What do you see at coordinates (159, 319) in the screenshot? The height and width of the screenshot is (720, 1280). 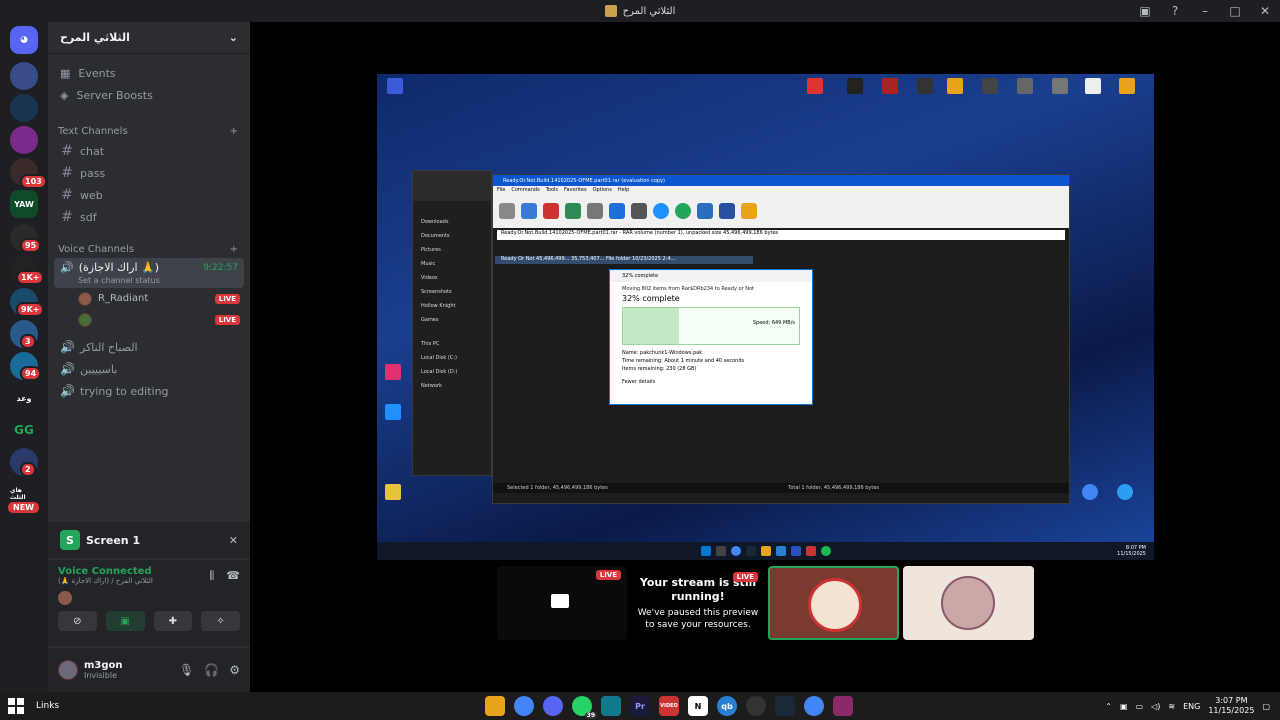 I see `voice-user: LIVE` at bounding box center [159, 319].